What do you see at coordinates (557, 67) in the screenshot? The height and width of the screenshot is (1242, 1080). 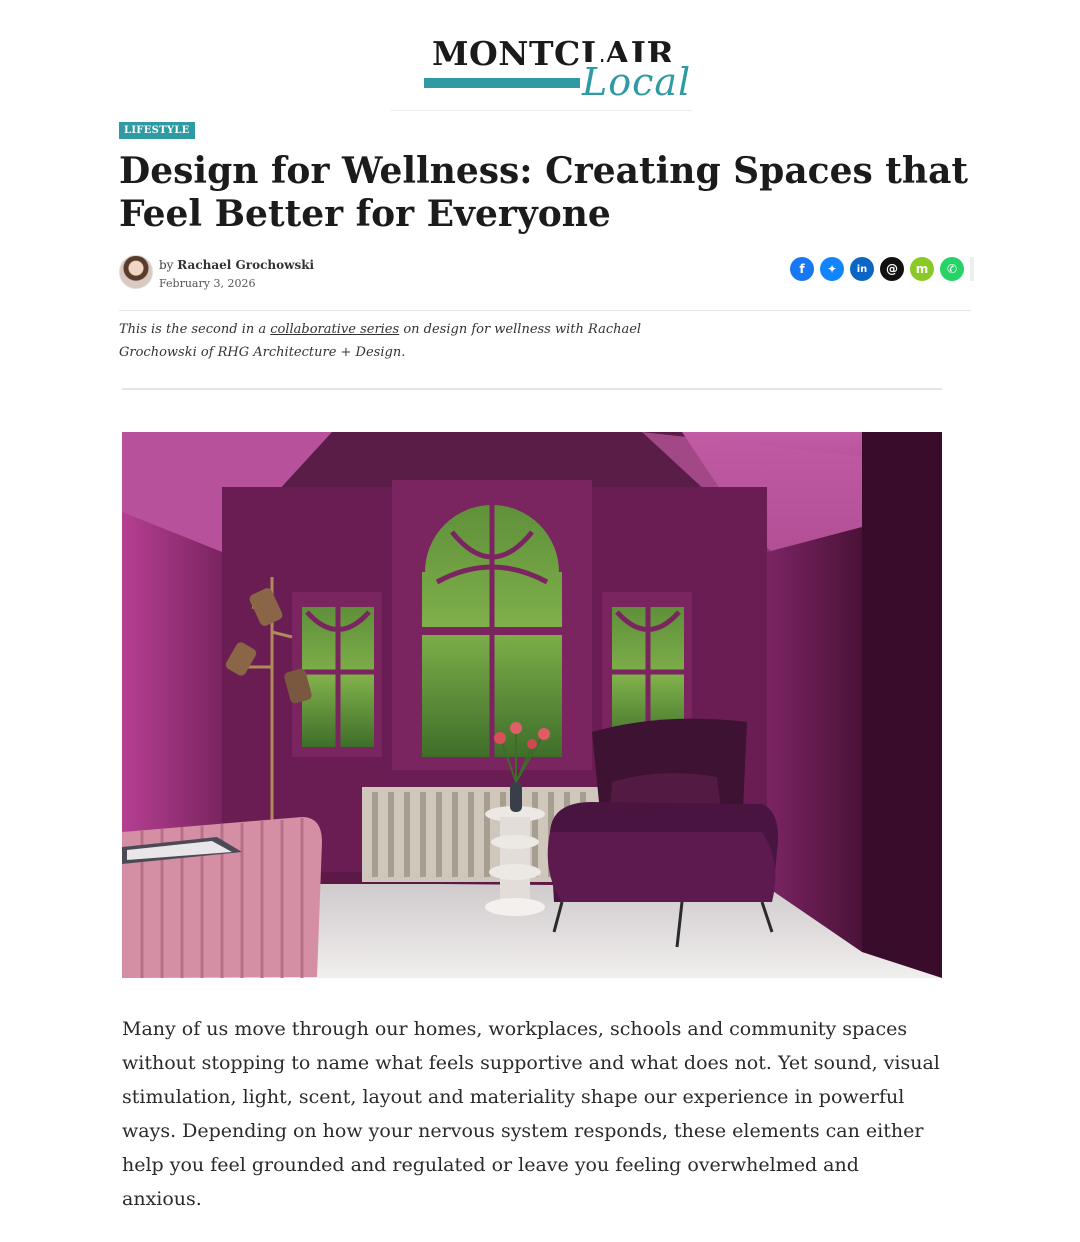 I see `site-logo: MONTCLAIR Local` at bounding box center [557, 67].